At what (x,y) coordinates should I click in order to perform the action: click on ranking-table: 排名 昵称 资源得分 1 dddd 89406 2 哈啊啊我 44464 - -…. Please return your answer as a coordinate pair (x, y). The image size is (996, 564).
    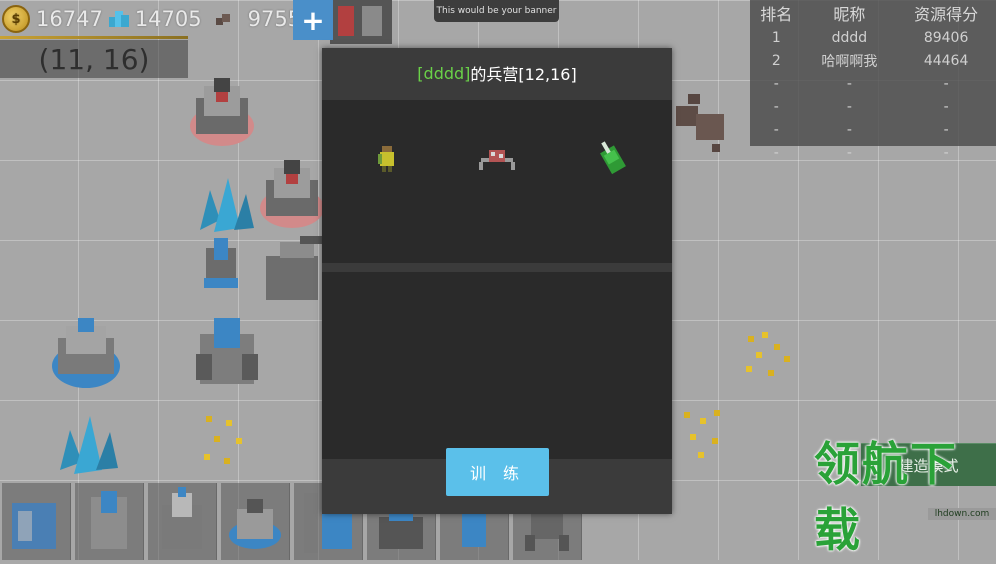
    Looking at the image, I should click on (873, 82).